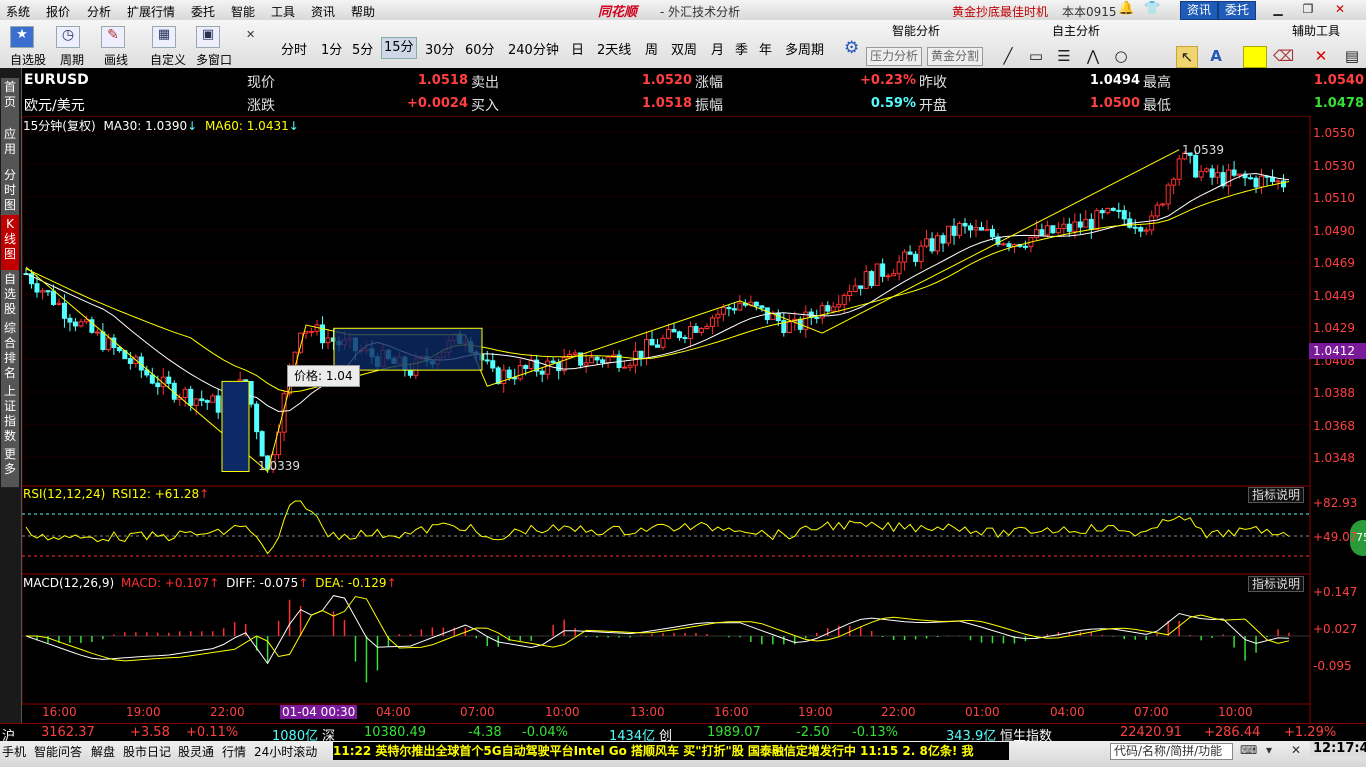  I want to click on toolbar-label-custom: 自定义, so click(168, 59).